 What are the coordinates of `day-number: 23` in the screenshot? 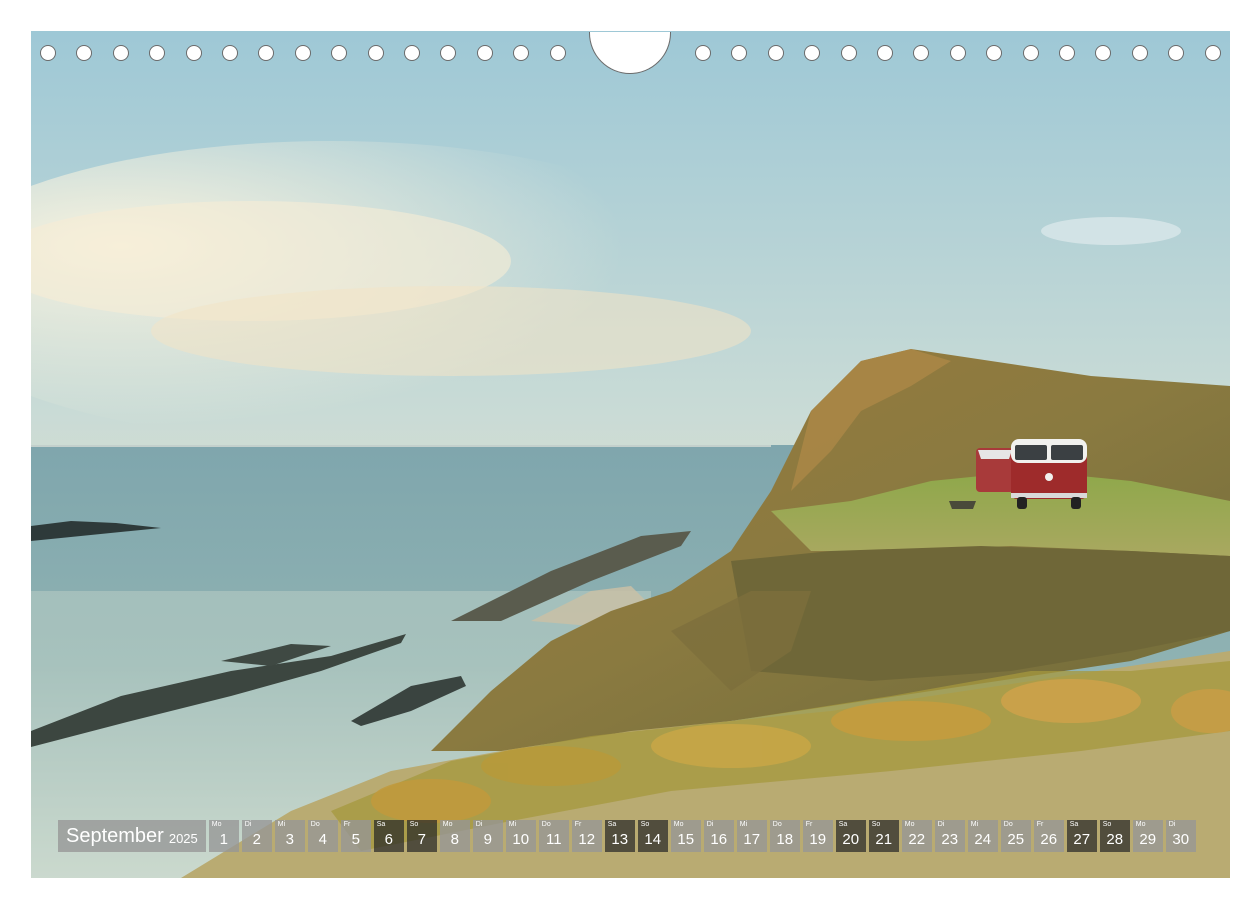 It's located at (950, 839).